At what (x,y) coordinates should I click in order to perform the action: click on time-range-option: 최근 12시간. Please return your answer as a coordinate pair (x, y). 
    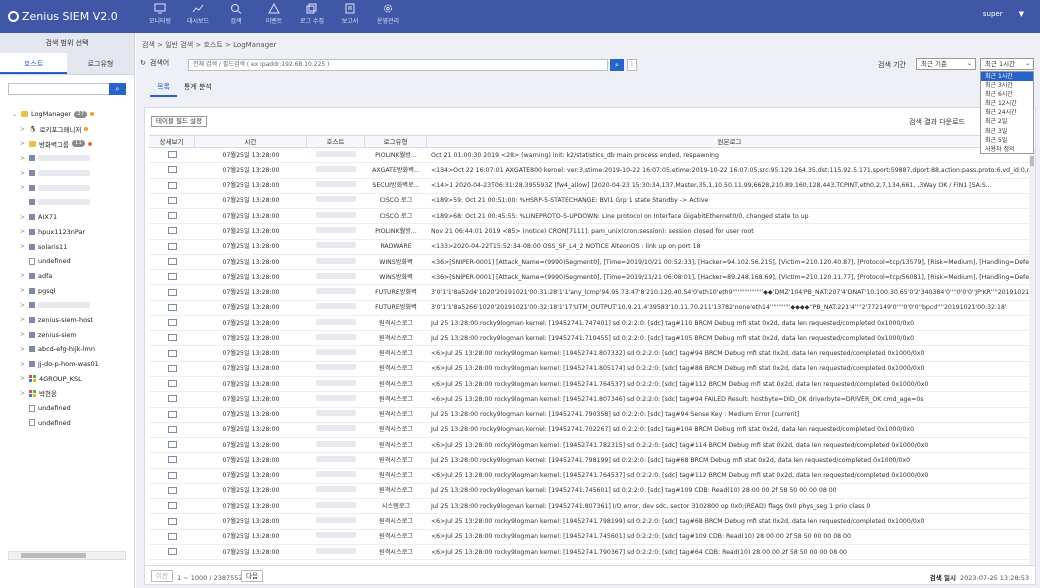
    Looking at the image, I should click on (1007, 103).